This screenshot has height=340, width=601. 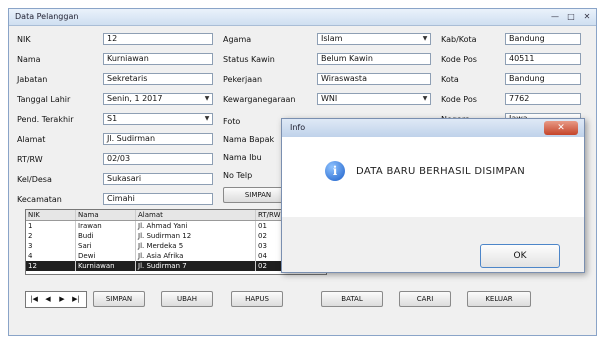 I want to click on dialog-title: Info, so click(x=298, y=127).